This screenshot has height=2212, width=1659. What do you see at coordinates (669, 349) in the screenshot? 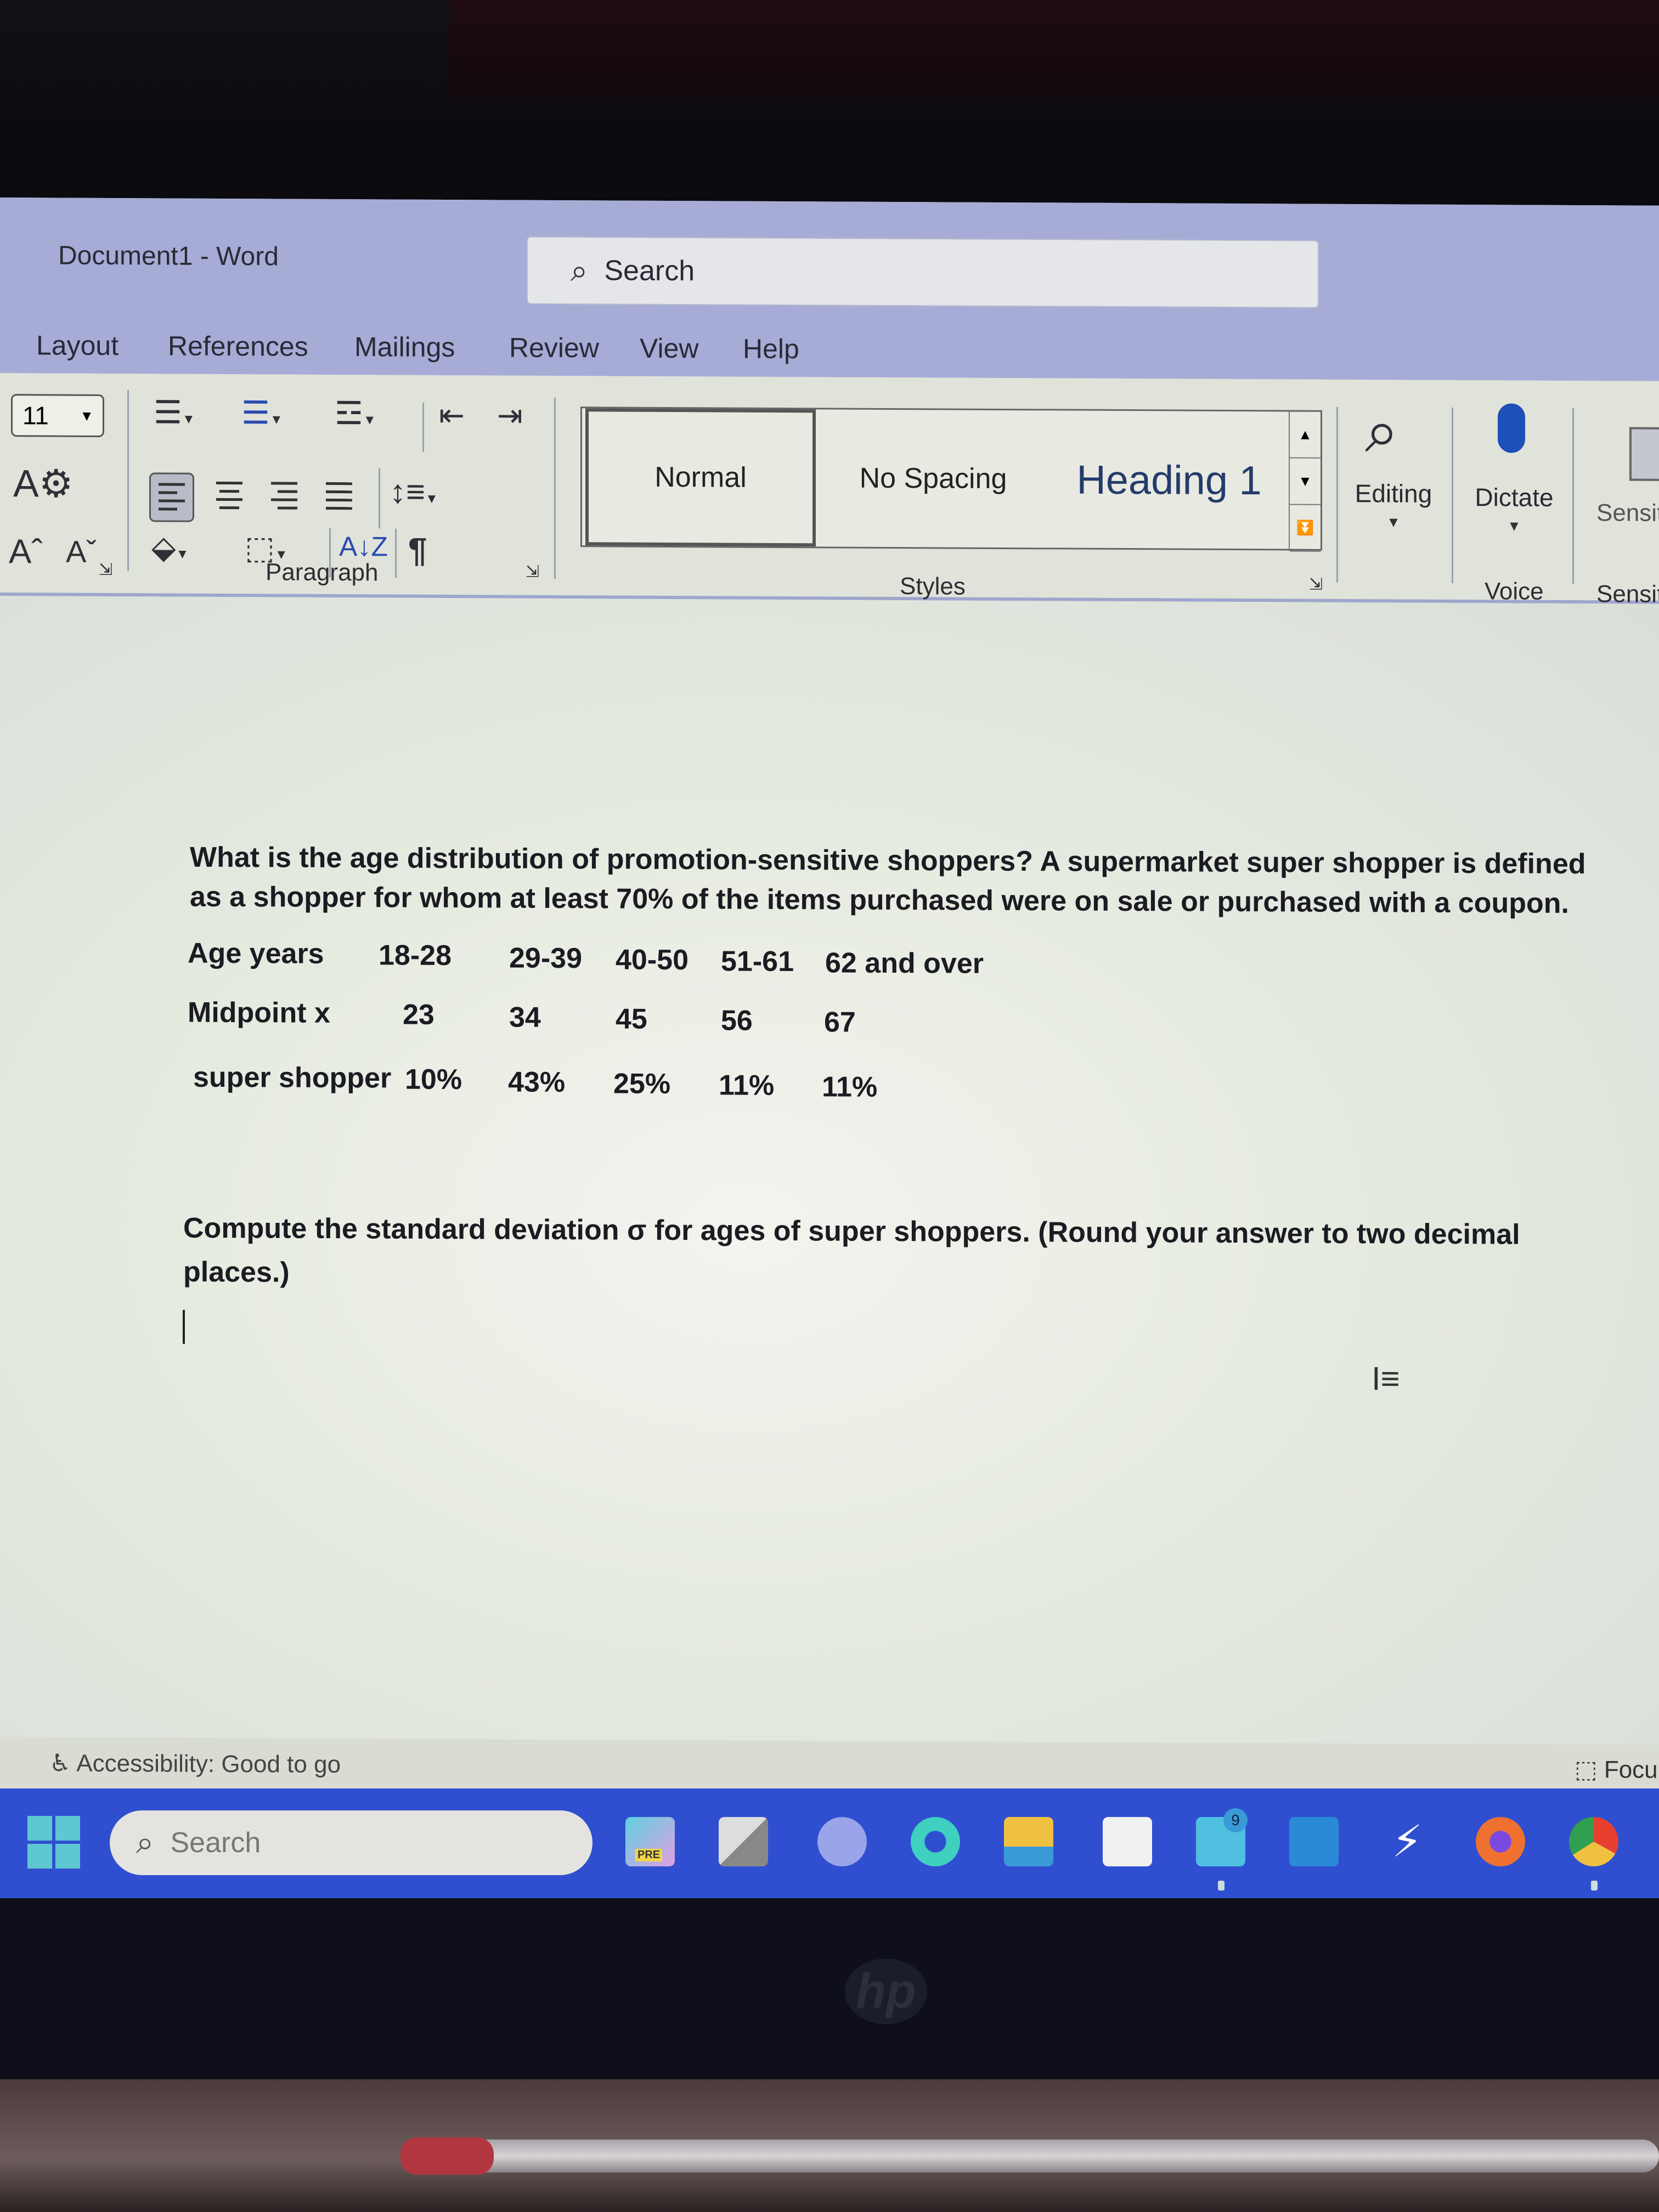
I see `tab-view: View` at bounding box center [669, 349].